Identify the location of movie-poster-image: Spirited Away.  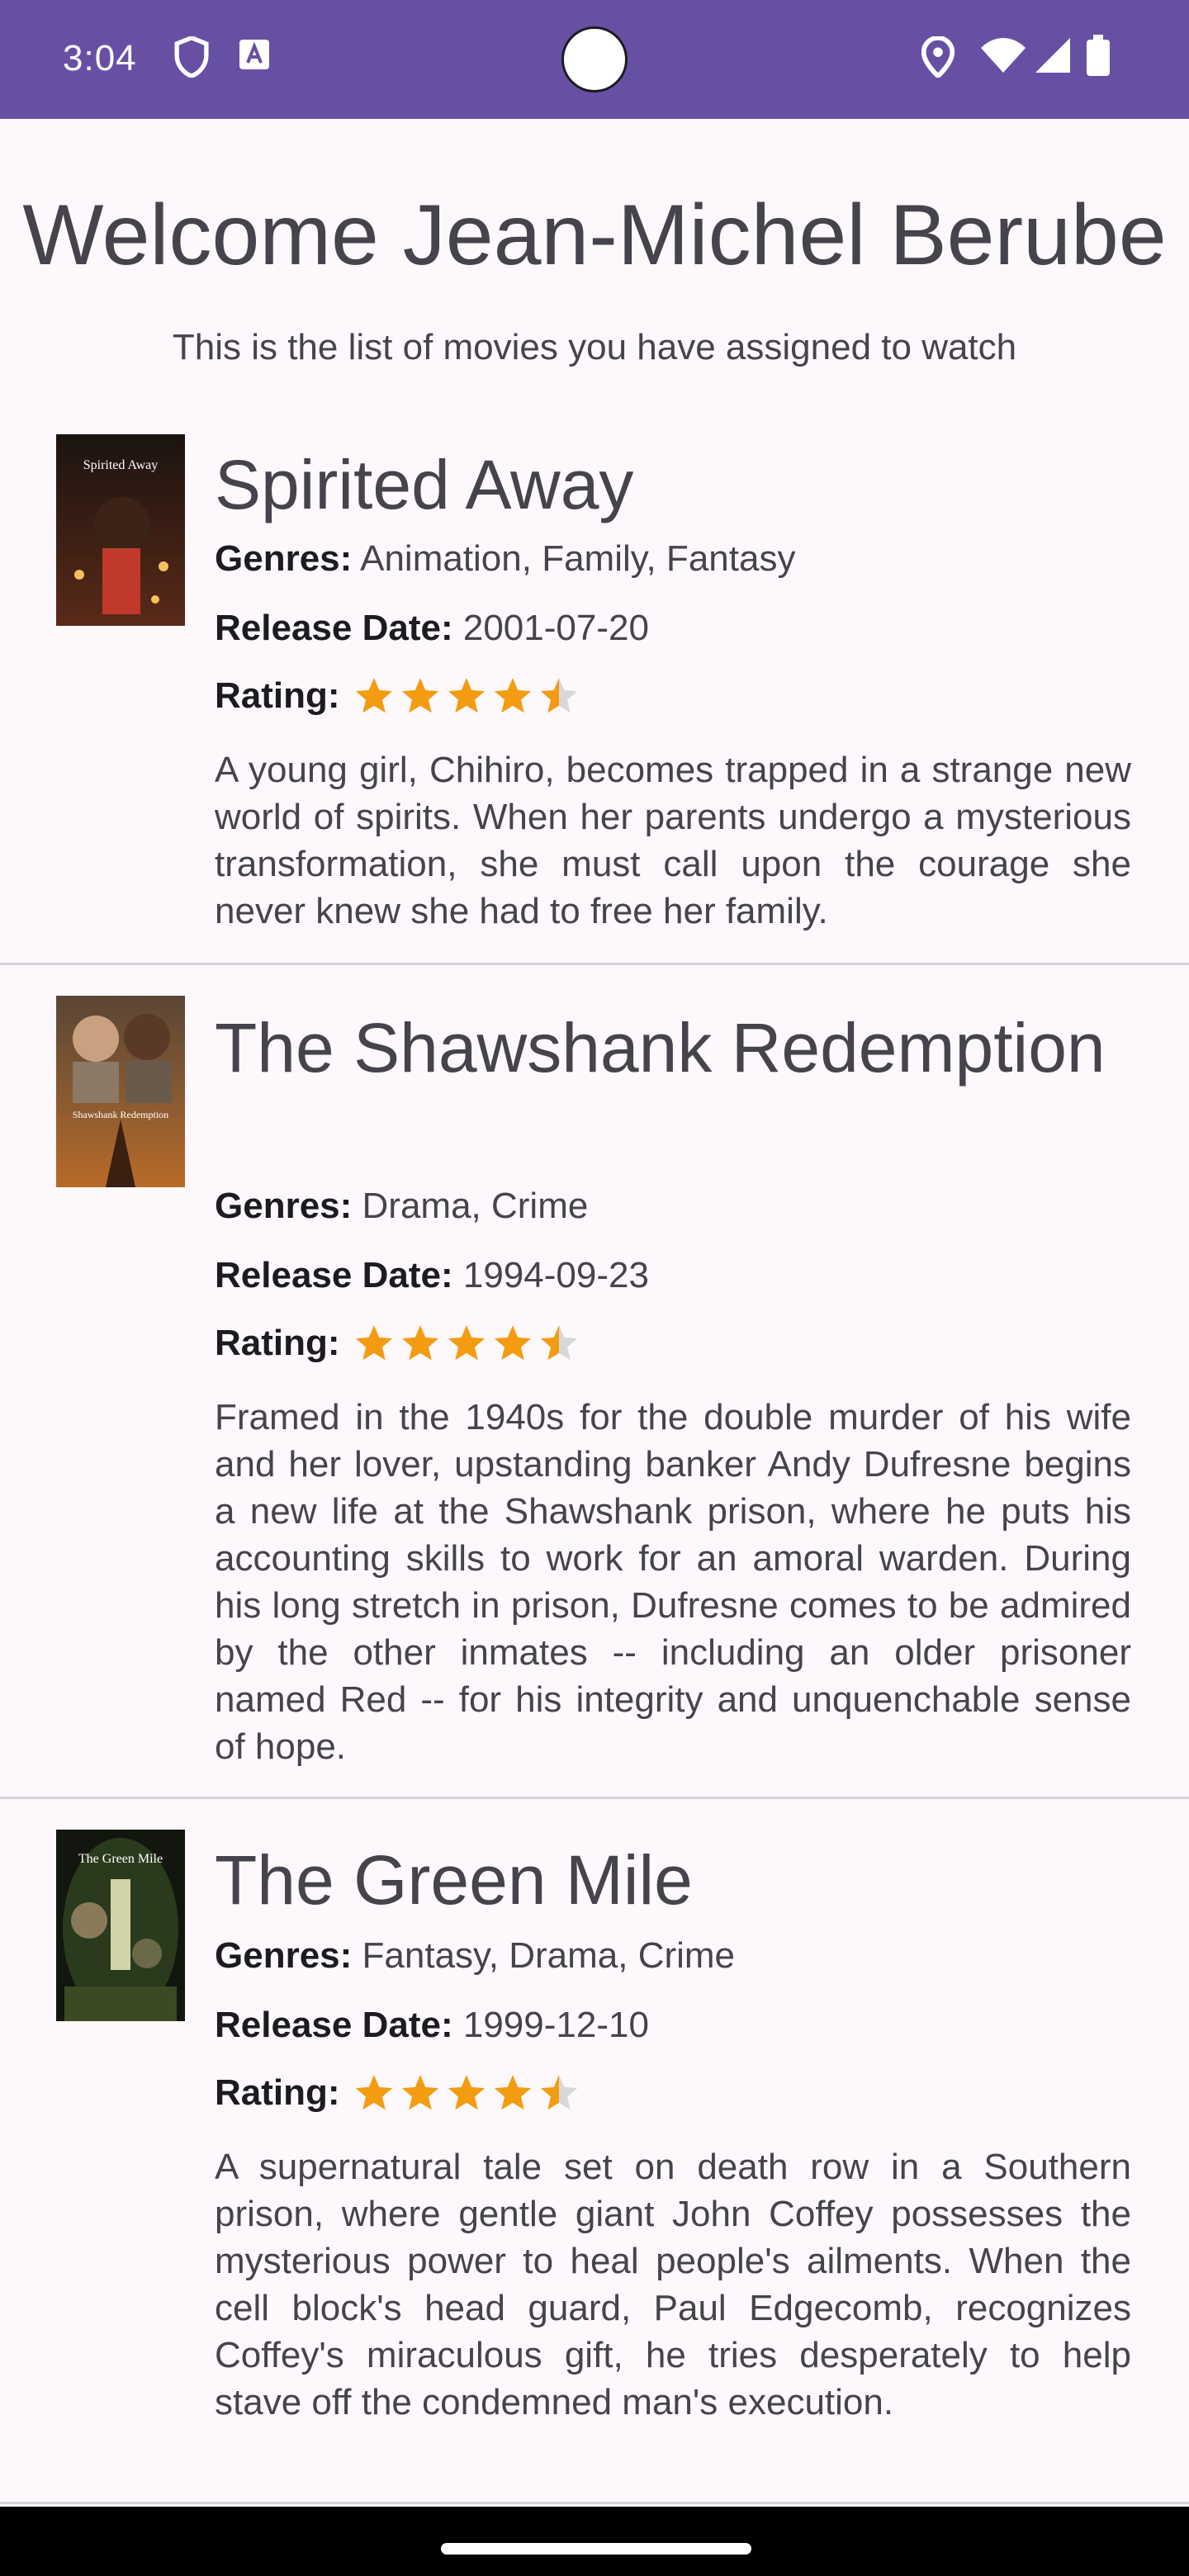
(120, 530).